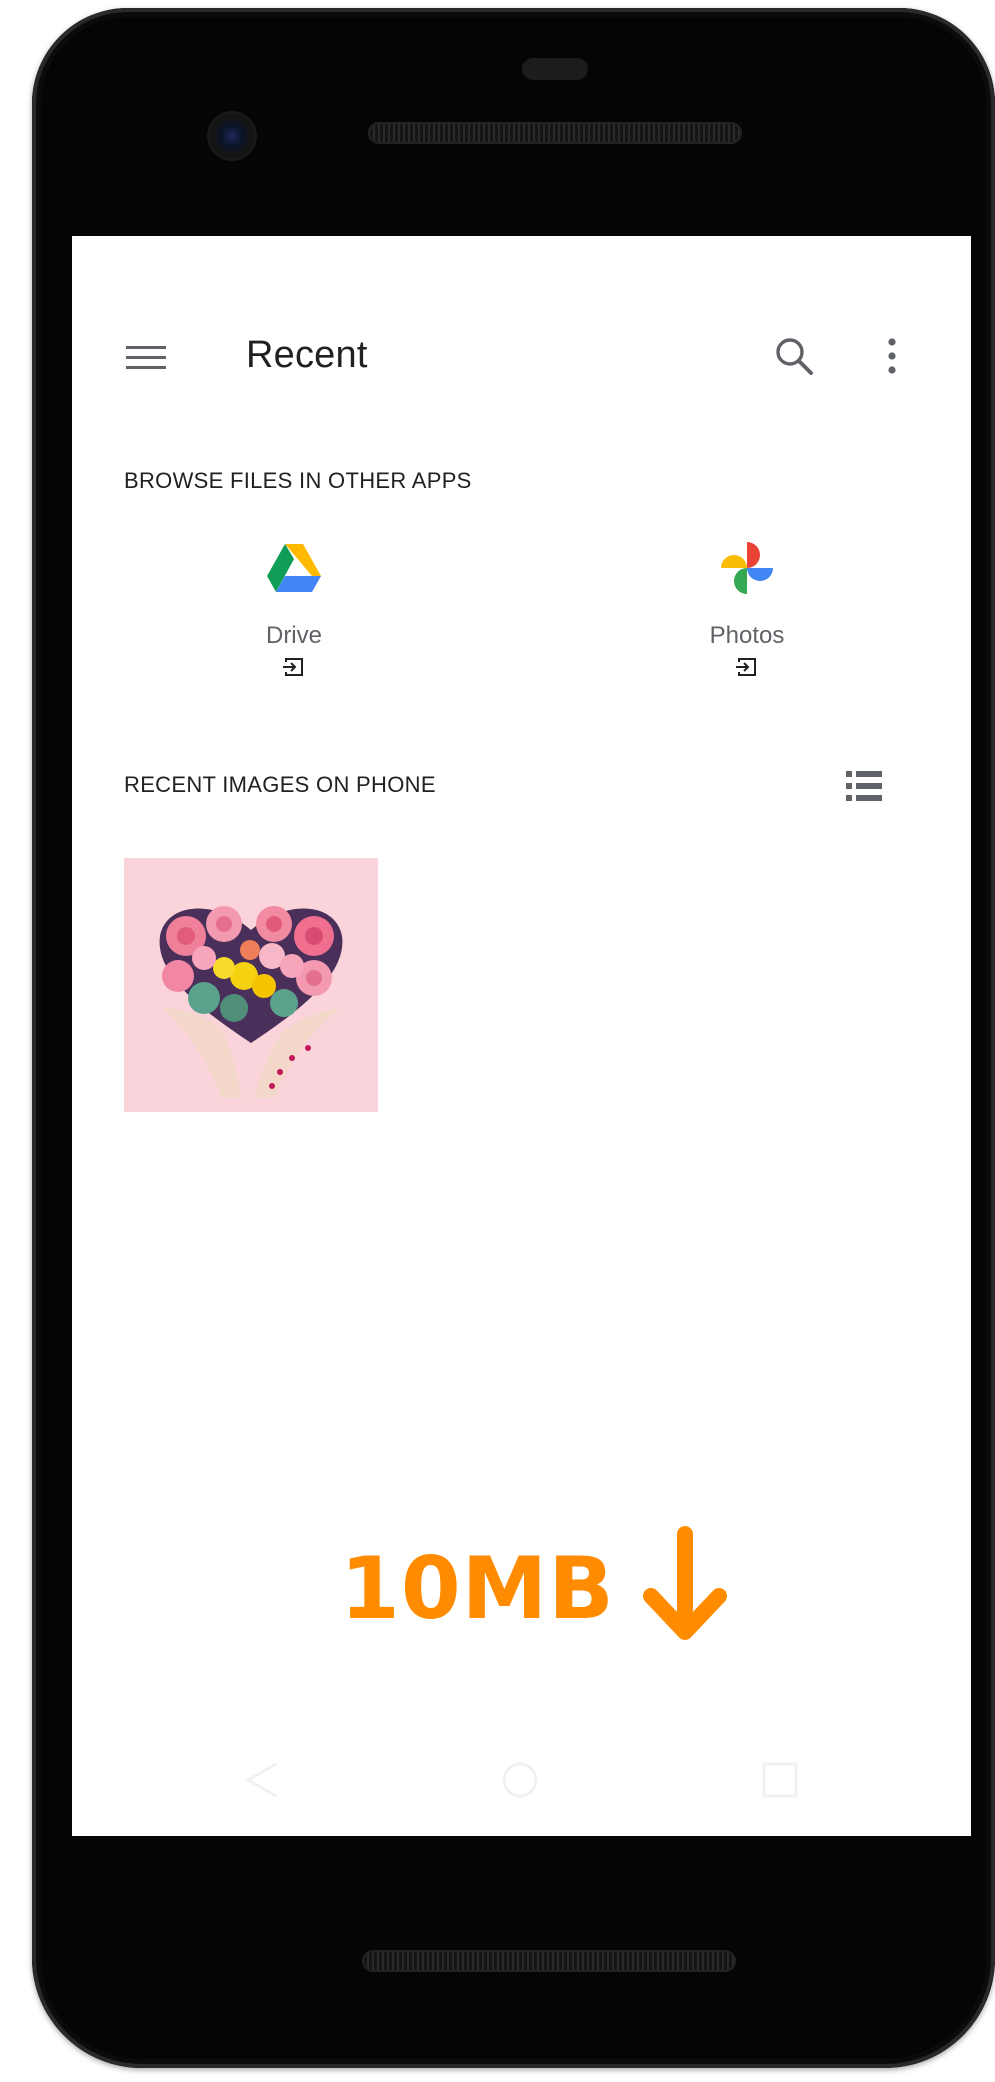 The height and width of the screenshot is (2082, 995). What do you see at coordinates (520, 1782) in the screenshot?
I see `nav-home-icon` at bounding box center [520, 1782].